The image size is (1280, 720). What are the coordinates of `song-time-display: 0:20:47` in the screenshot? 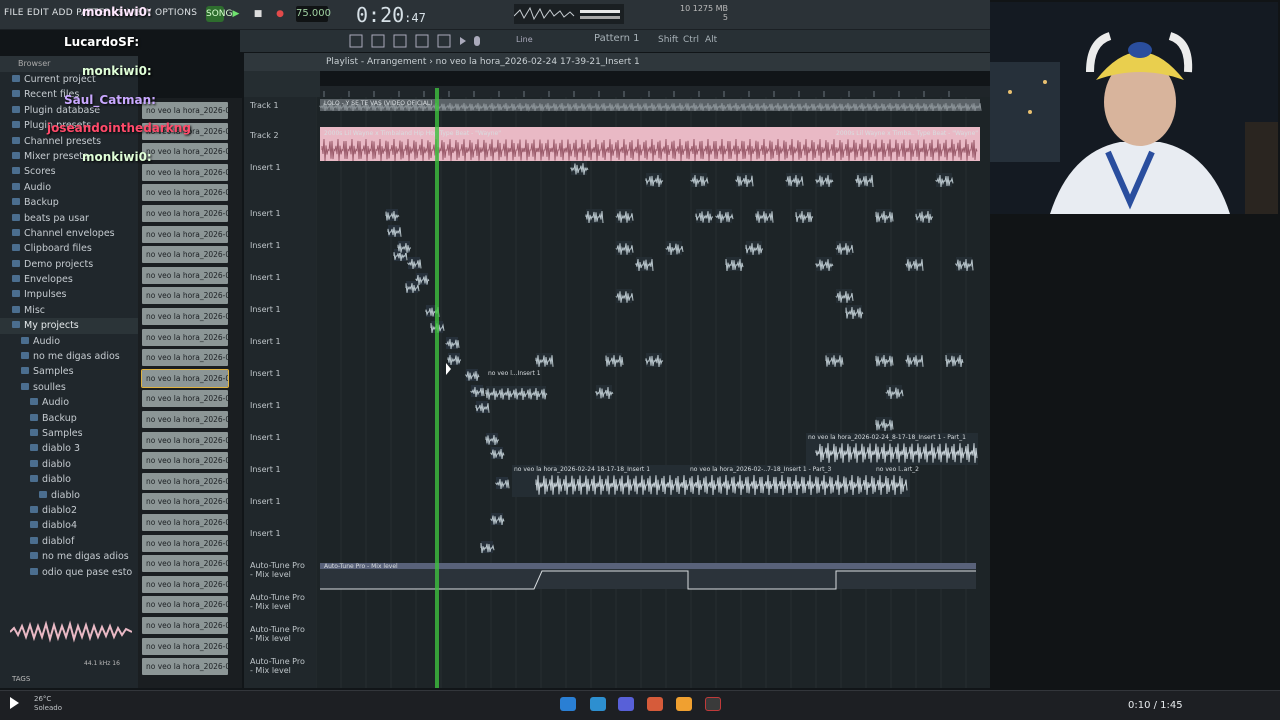 It's located at (391, 15).